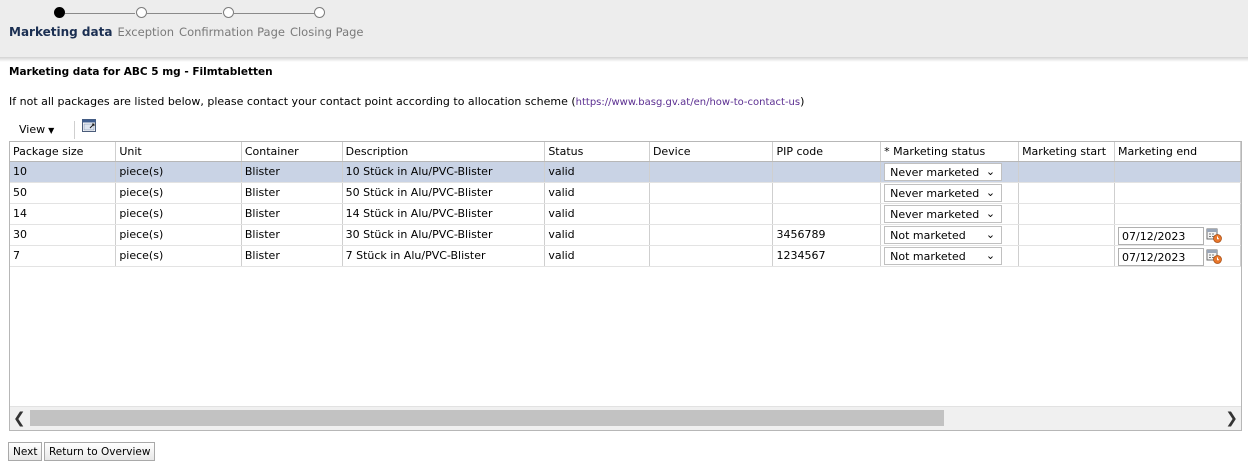 The image size is (1248, 468). What do you see at coordinates (63, 235) in the screenshot?
I see `cell-package-size: 30` at bounding box center [63, 235].